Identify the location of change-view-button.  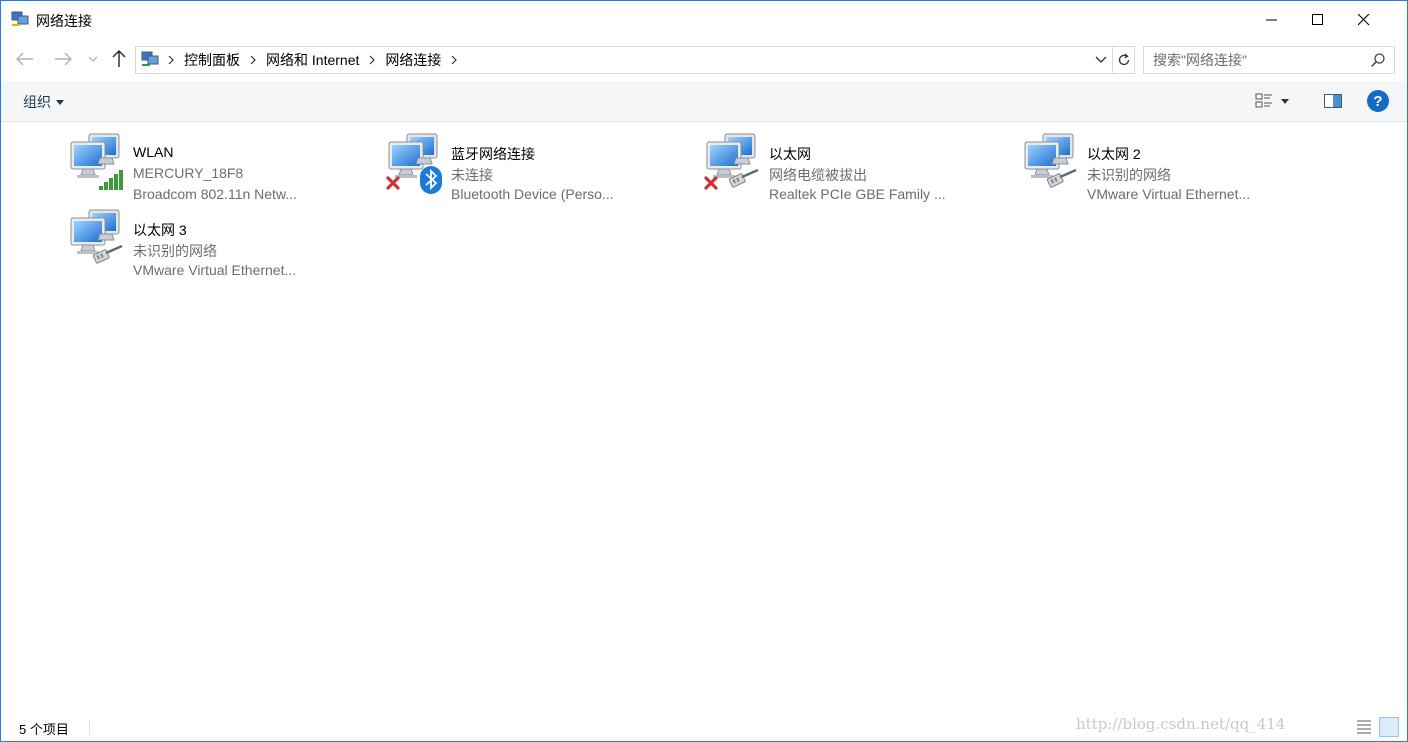
(1277, 101).